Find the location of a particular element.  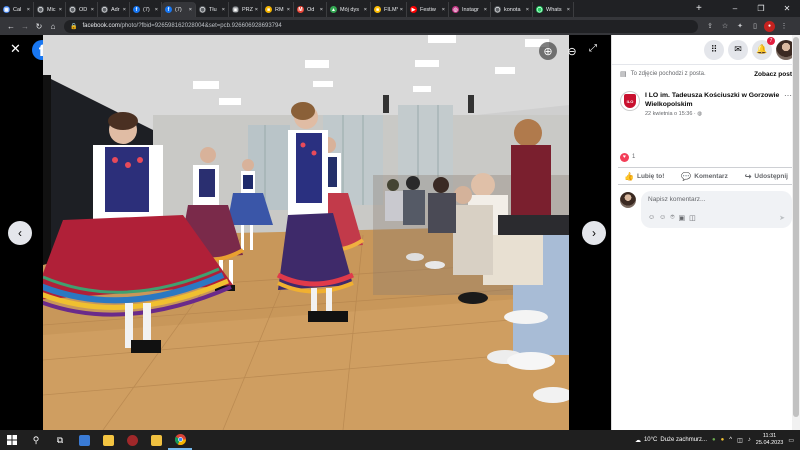

app-red-icon is located at coordinates (132, 440).